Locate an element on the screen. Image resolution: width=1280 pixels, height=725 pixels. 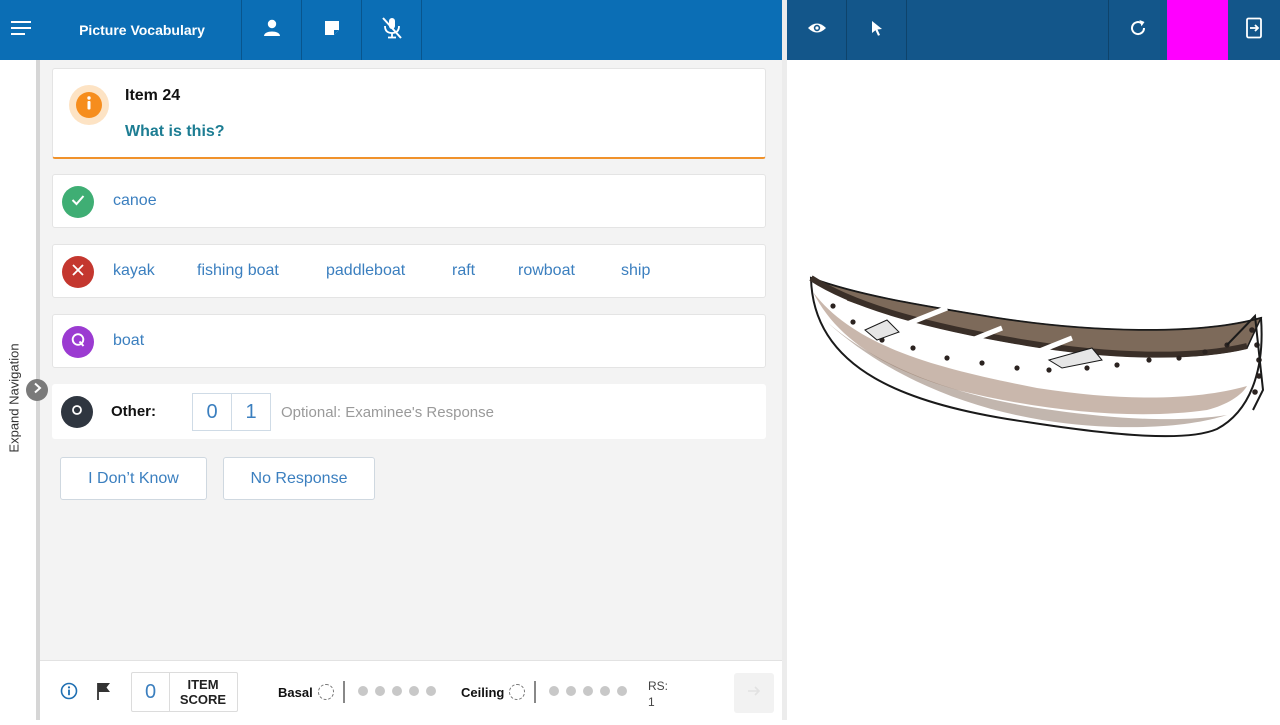
check-icon is located at coordinates (78, 202).